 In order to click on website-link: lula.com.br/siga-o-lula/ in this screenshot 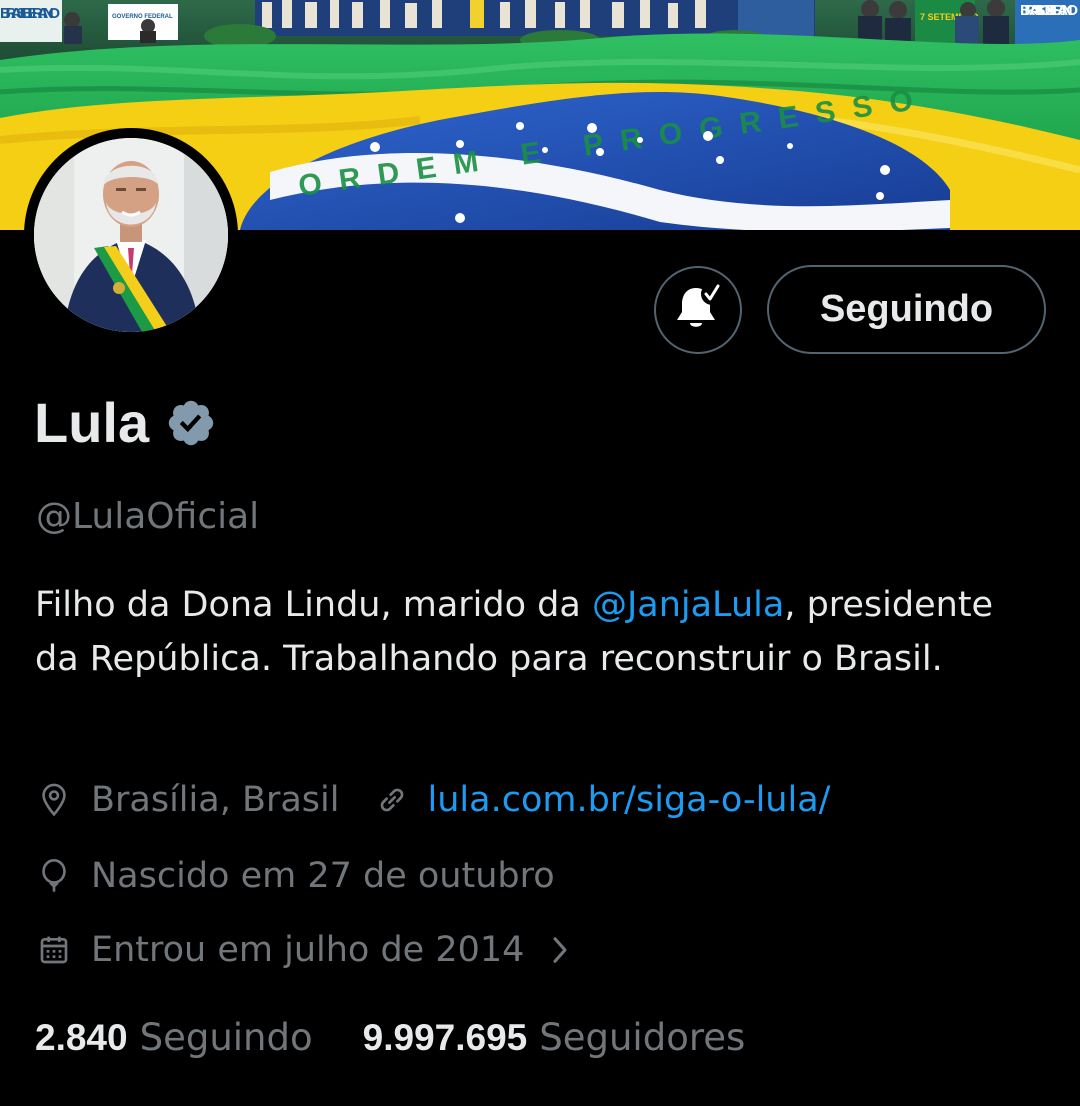, I will do `click(629, 800)`.